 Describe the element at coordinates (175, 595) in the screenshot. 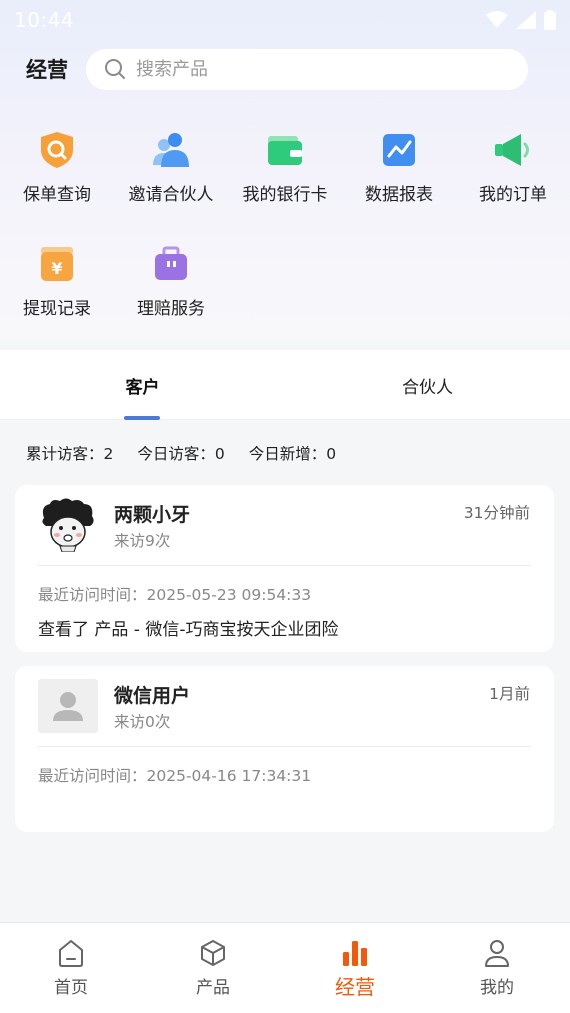

I see `last-visit-time: 最近访问时间：2025-05-23 09:54:33` at that location.